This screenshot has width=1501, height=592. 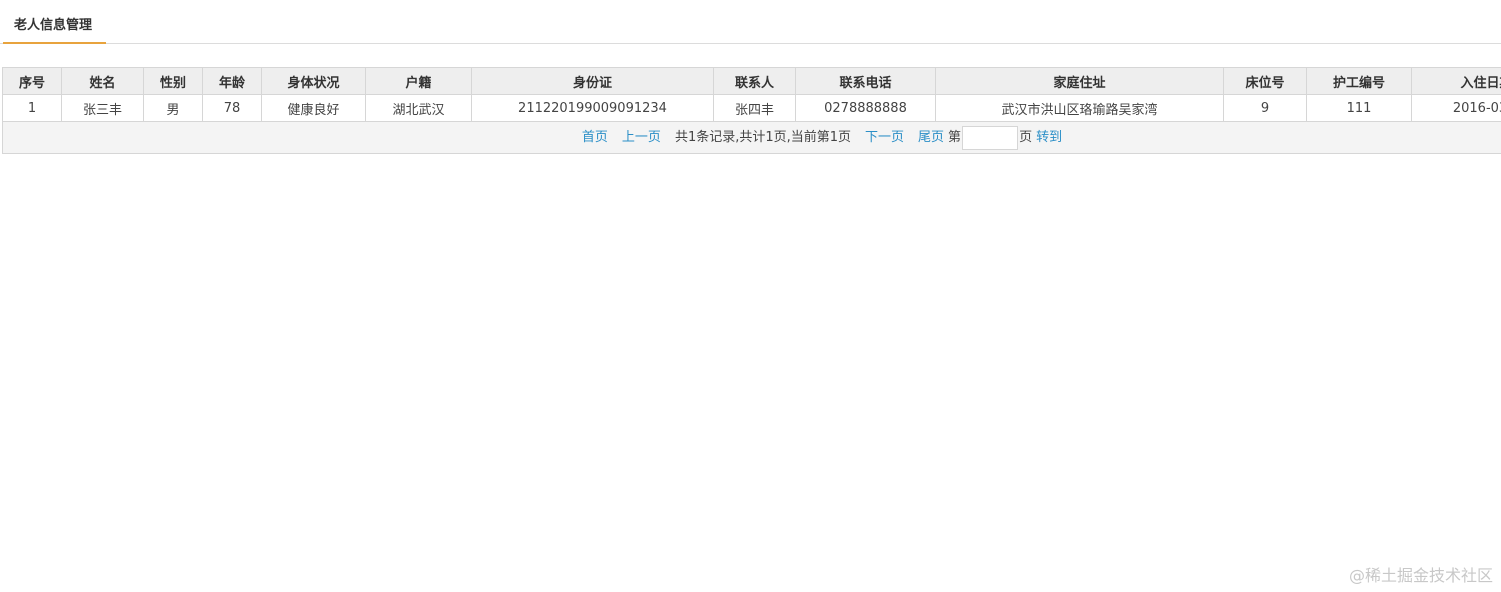 What do you see at coordinates (1456, 108) in the screenshot?
I see `cell-checkin-date: 2016-03-0` at bounding box center [1456, 108].